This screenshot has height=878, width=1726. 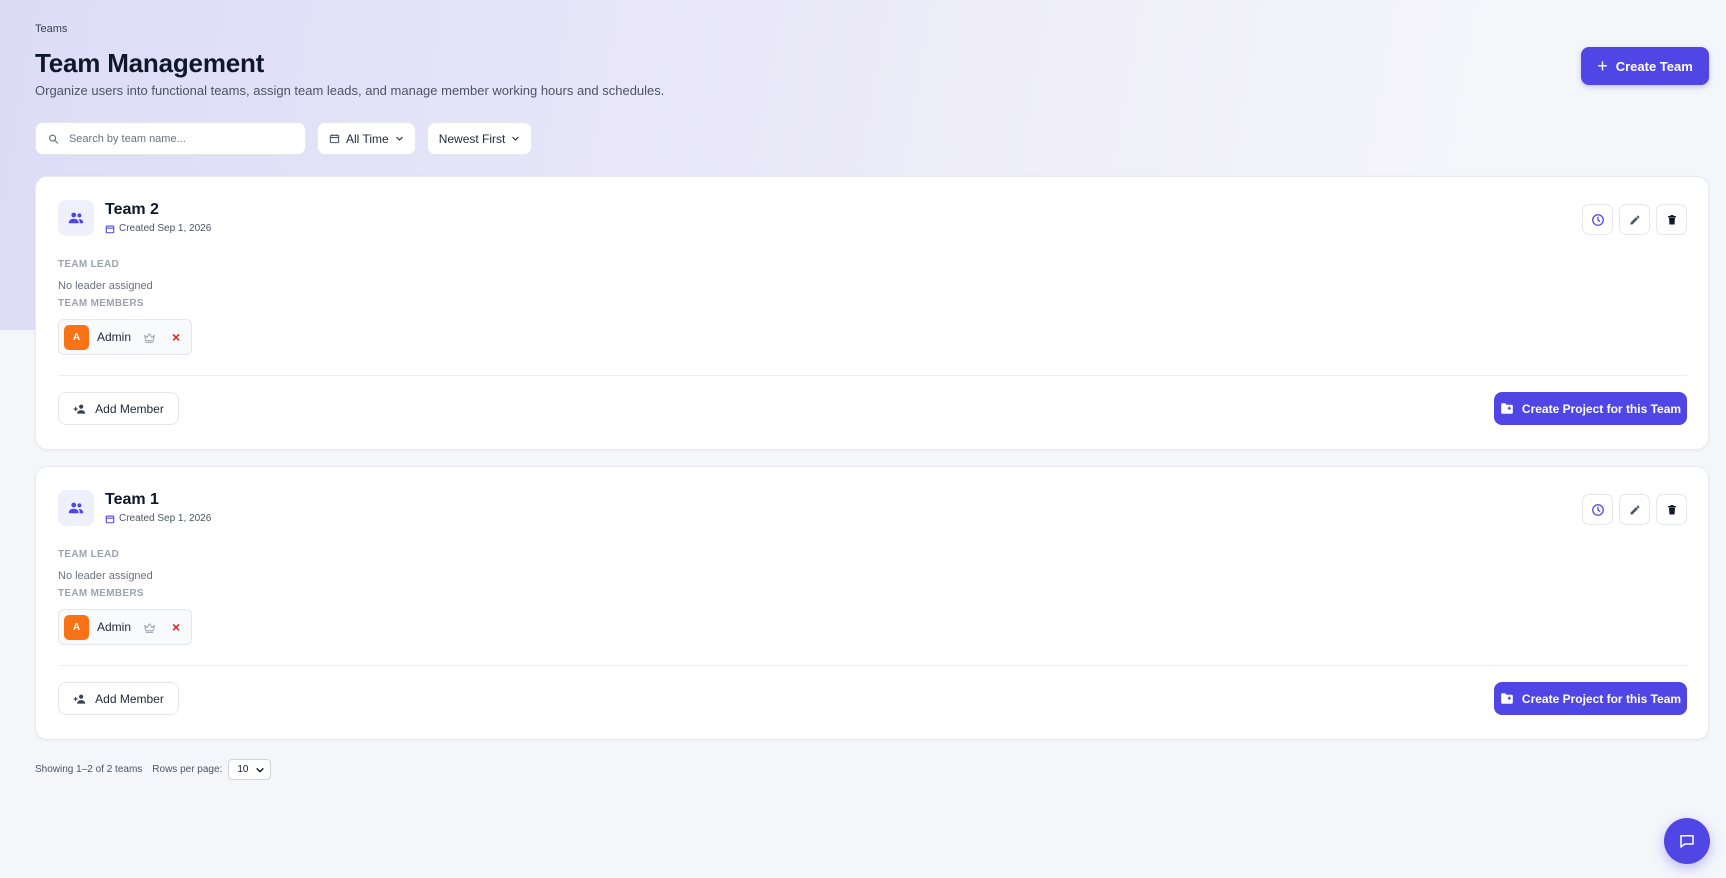 What do you see at coordinates (51, 29) in the screenshot?
I see `breadcrumb: Teams` at bounding box center [51, 29].